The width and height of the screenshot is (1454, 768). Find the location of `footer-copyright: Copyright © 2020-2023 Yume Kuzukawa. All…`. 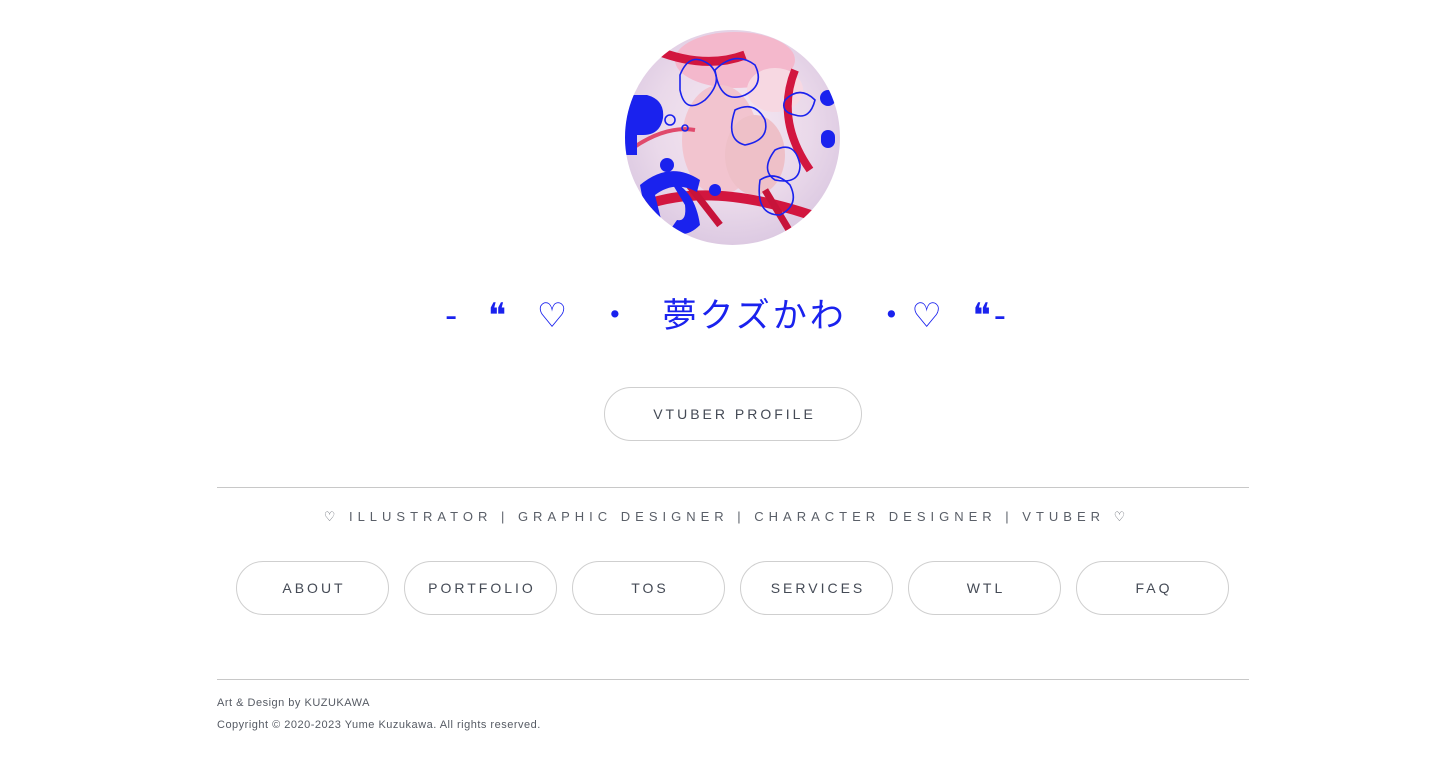

footer-copyright: Copyright © 2020-2023 Yume Kuzukawa. All… is located at coordinates (379, 725).